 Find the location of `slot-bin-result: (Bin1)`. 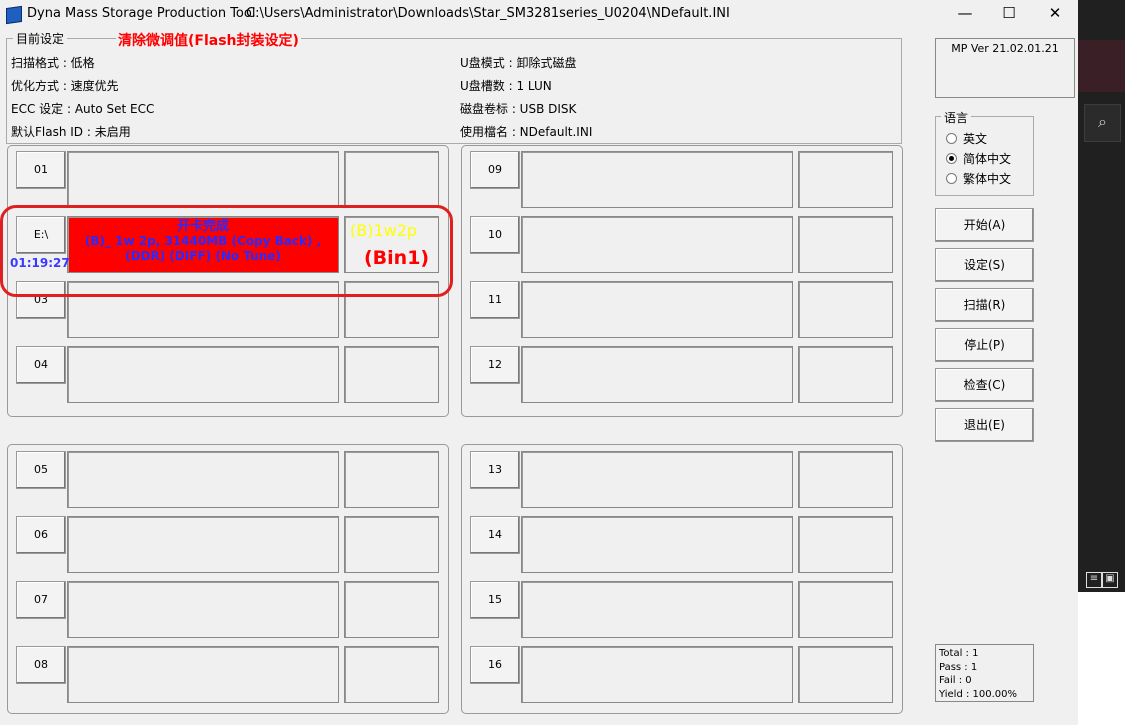

slot-bin-result: (Bin1) is located at coordinates (397, 258).